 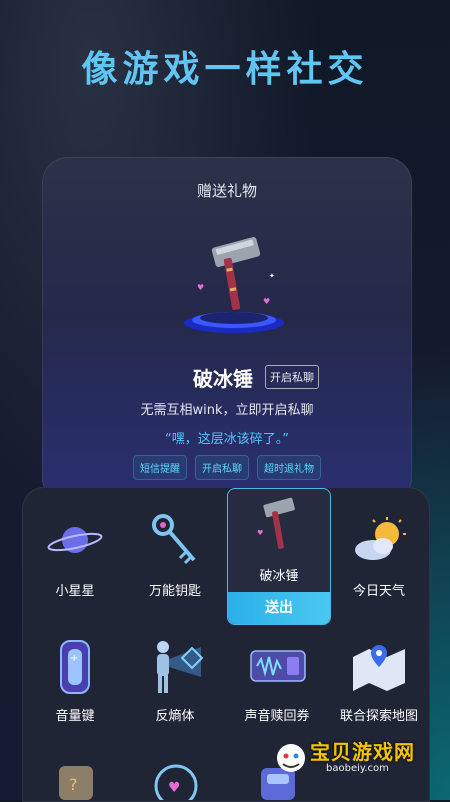 What do you see at coordinates (160, 467) in the screenshot?
I see `tag-sms-reminder: 短信提醒` at bounding box center [160, 467].